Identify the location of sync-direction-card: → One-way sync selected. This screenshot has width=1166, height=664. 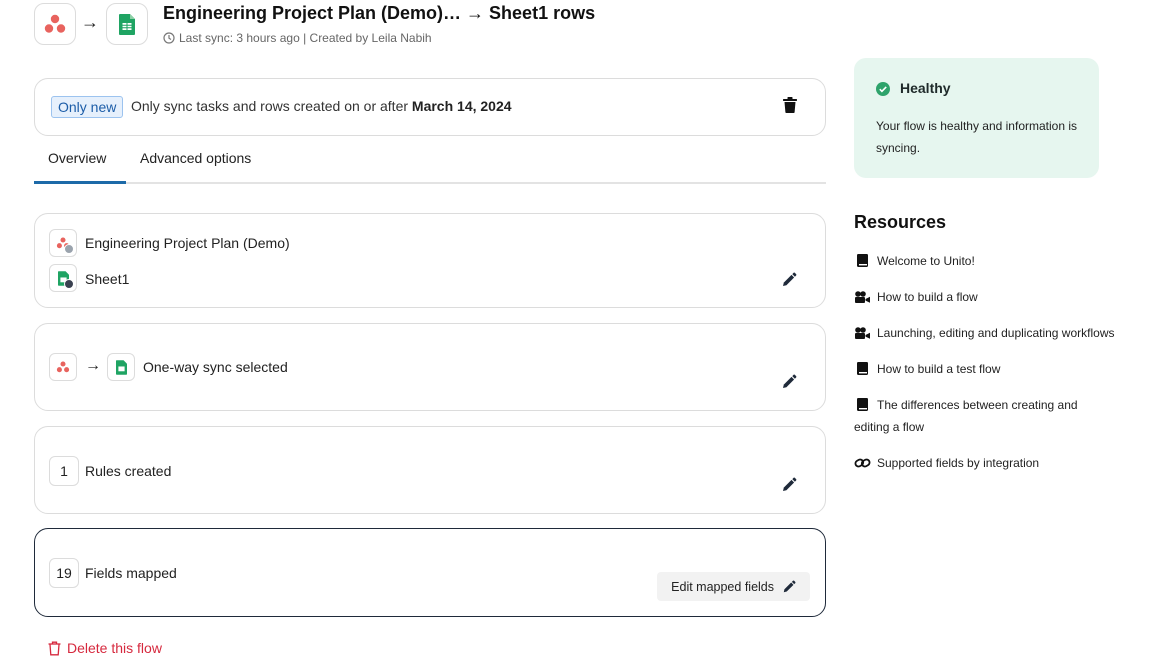
(430, 367).